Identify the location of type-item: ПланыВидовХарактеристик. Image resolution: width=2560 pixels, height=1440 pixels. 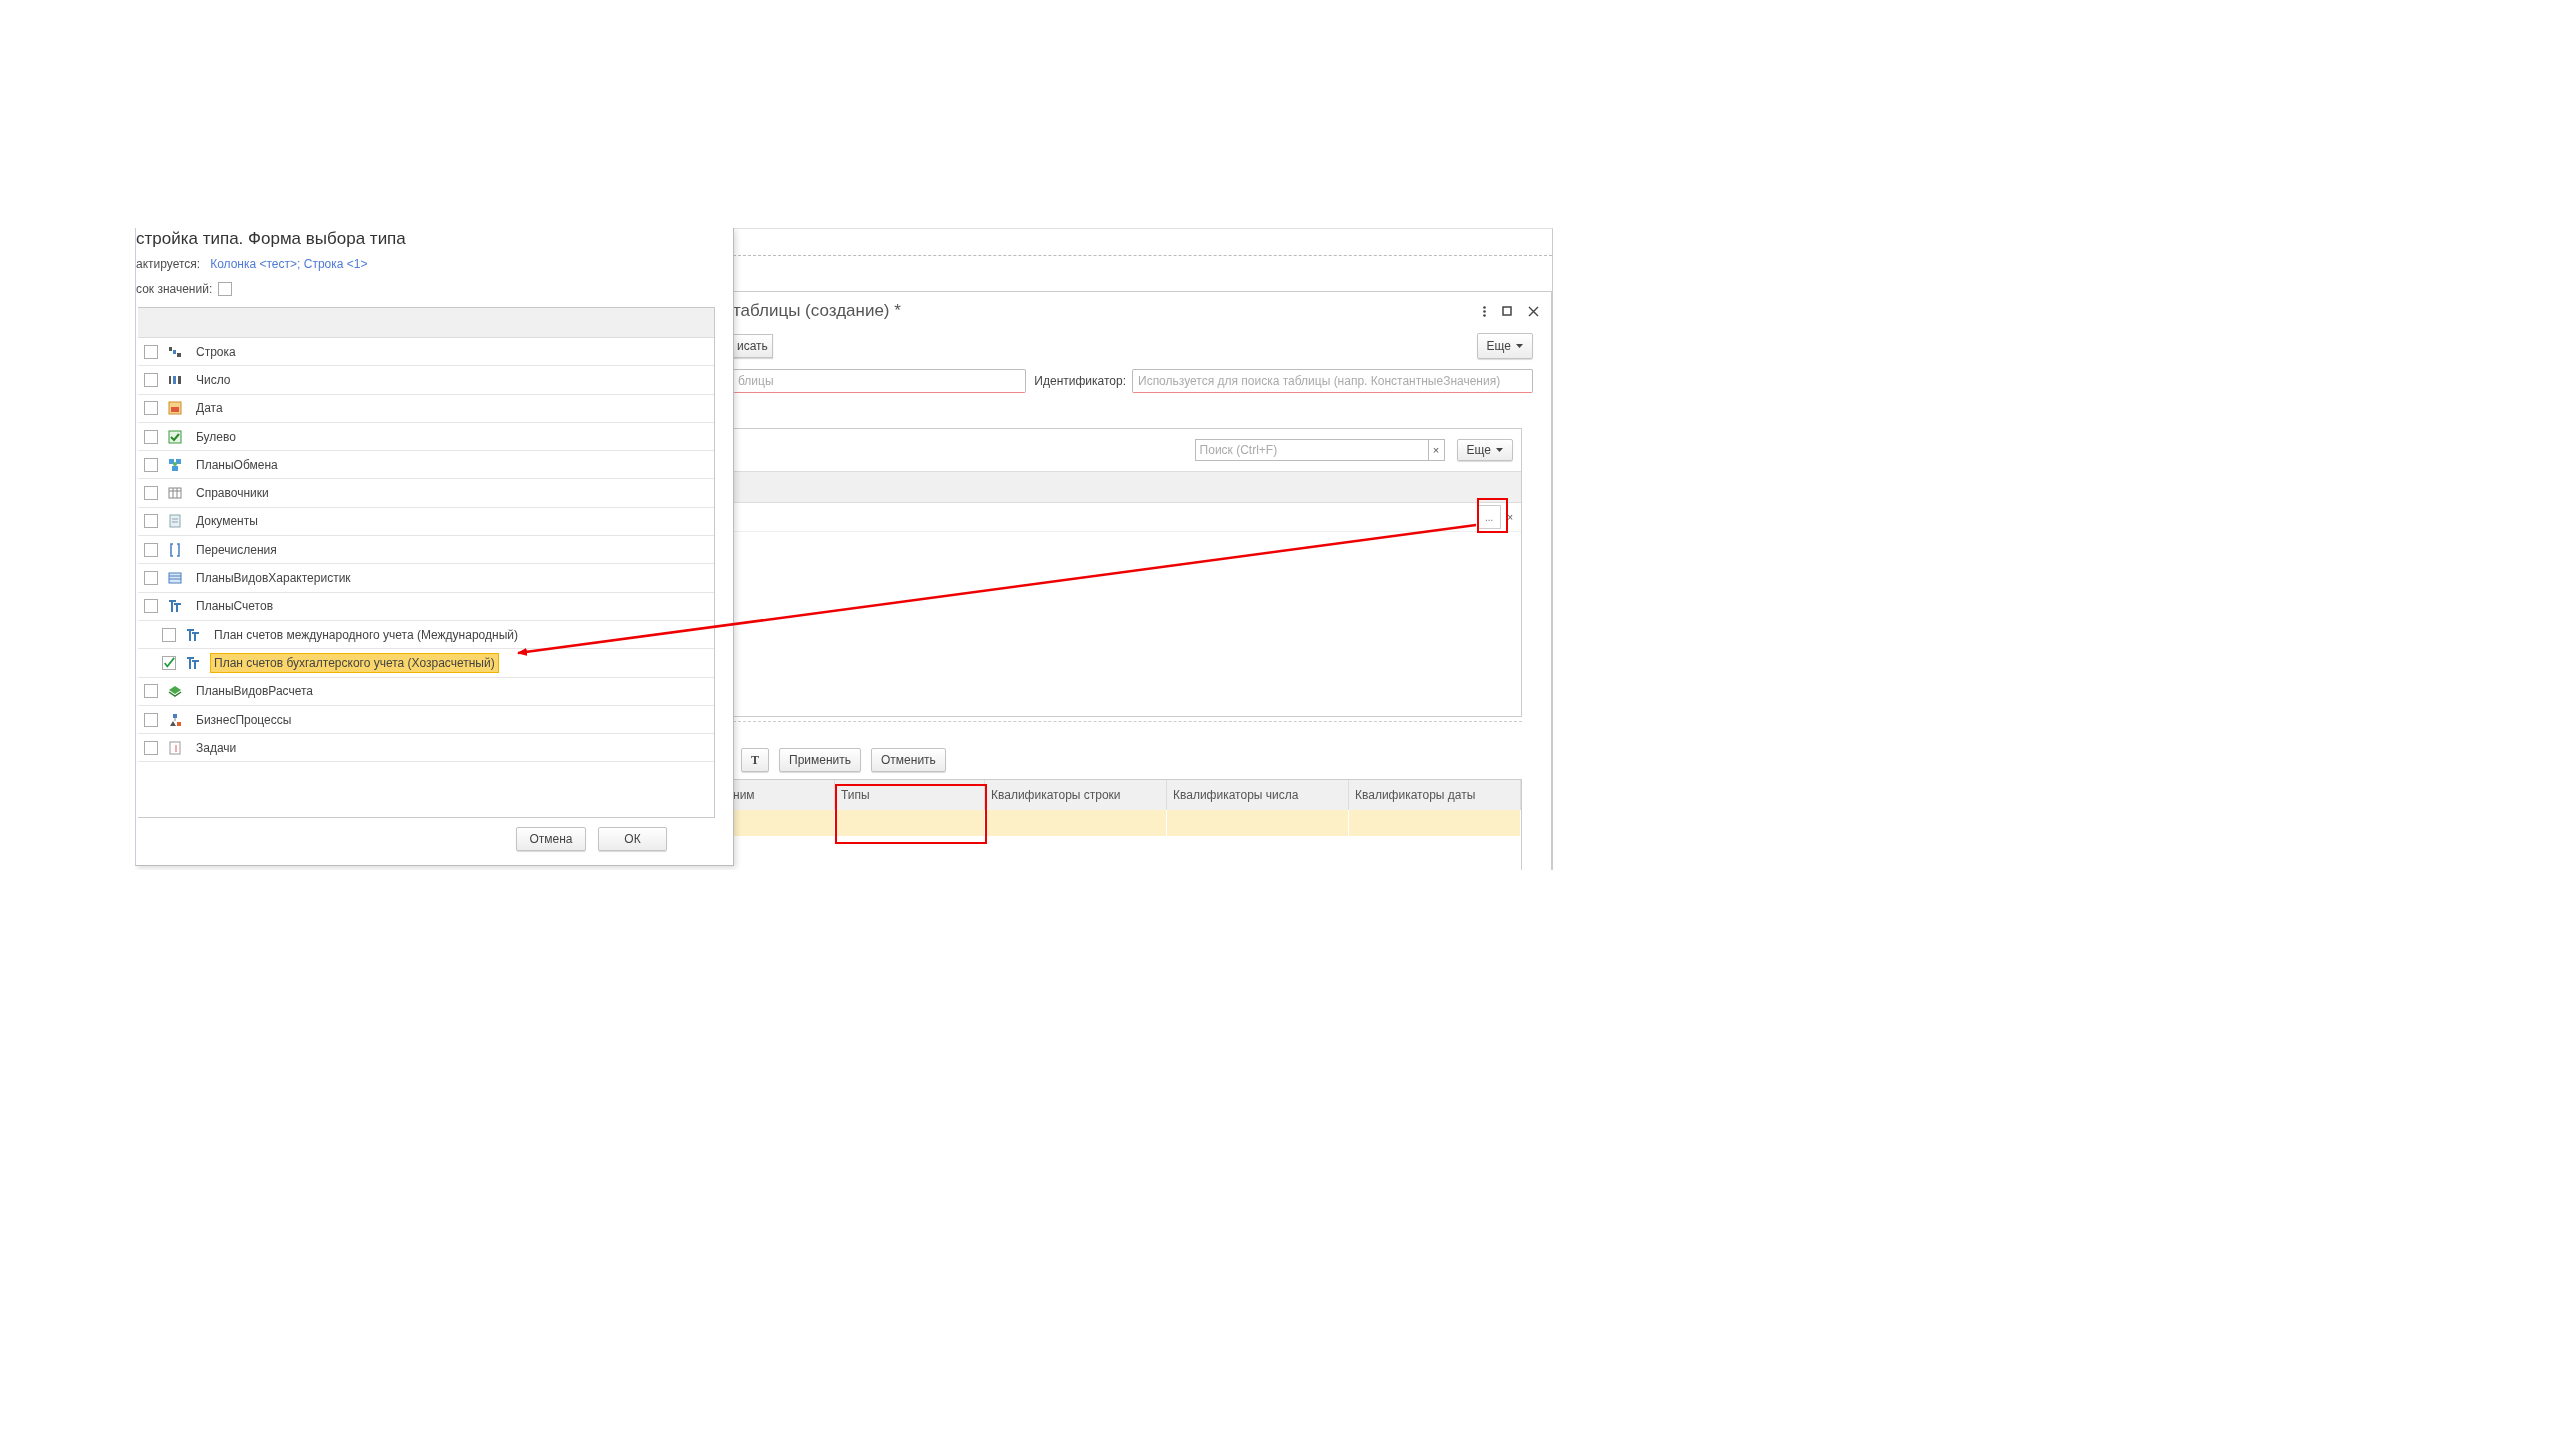
(273, 578).